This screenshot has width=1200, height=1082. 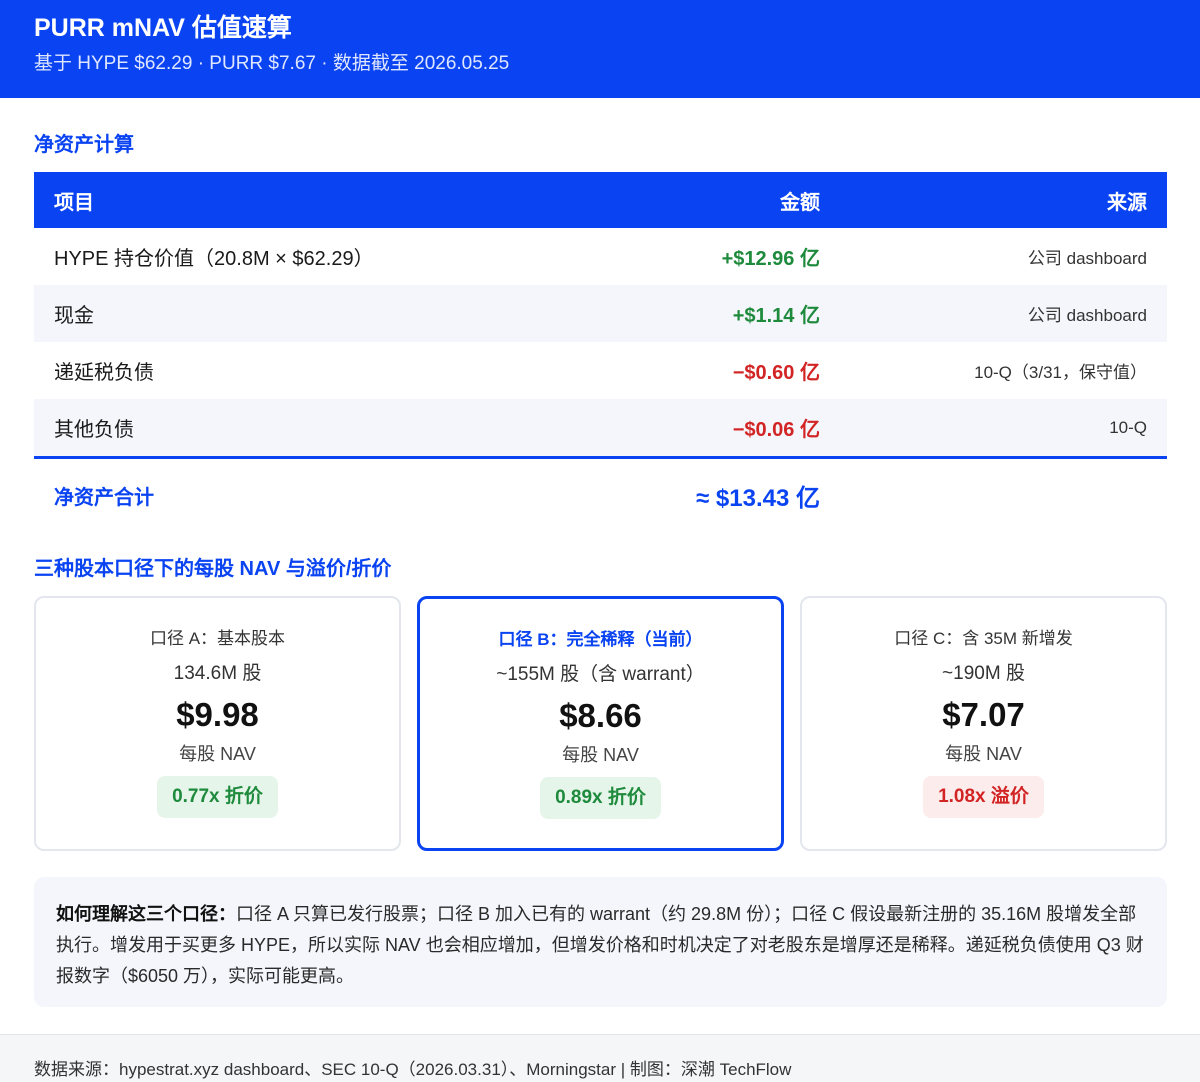 What do you see at coordinates (74, 202) in the screenshot?
I see `column-header-item: 项目` at bounding box center [74, 202].